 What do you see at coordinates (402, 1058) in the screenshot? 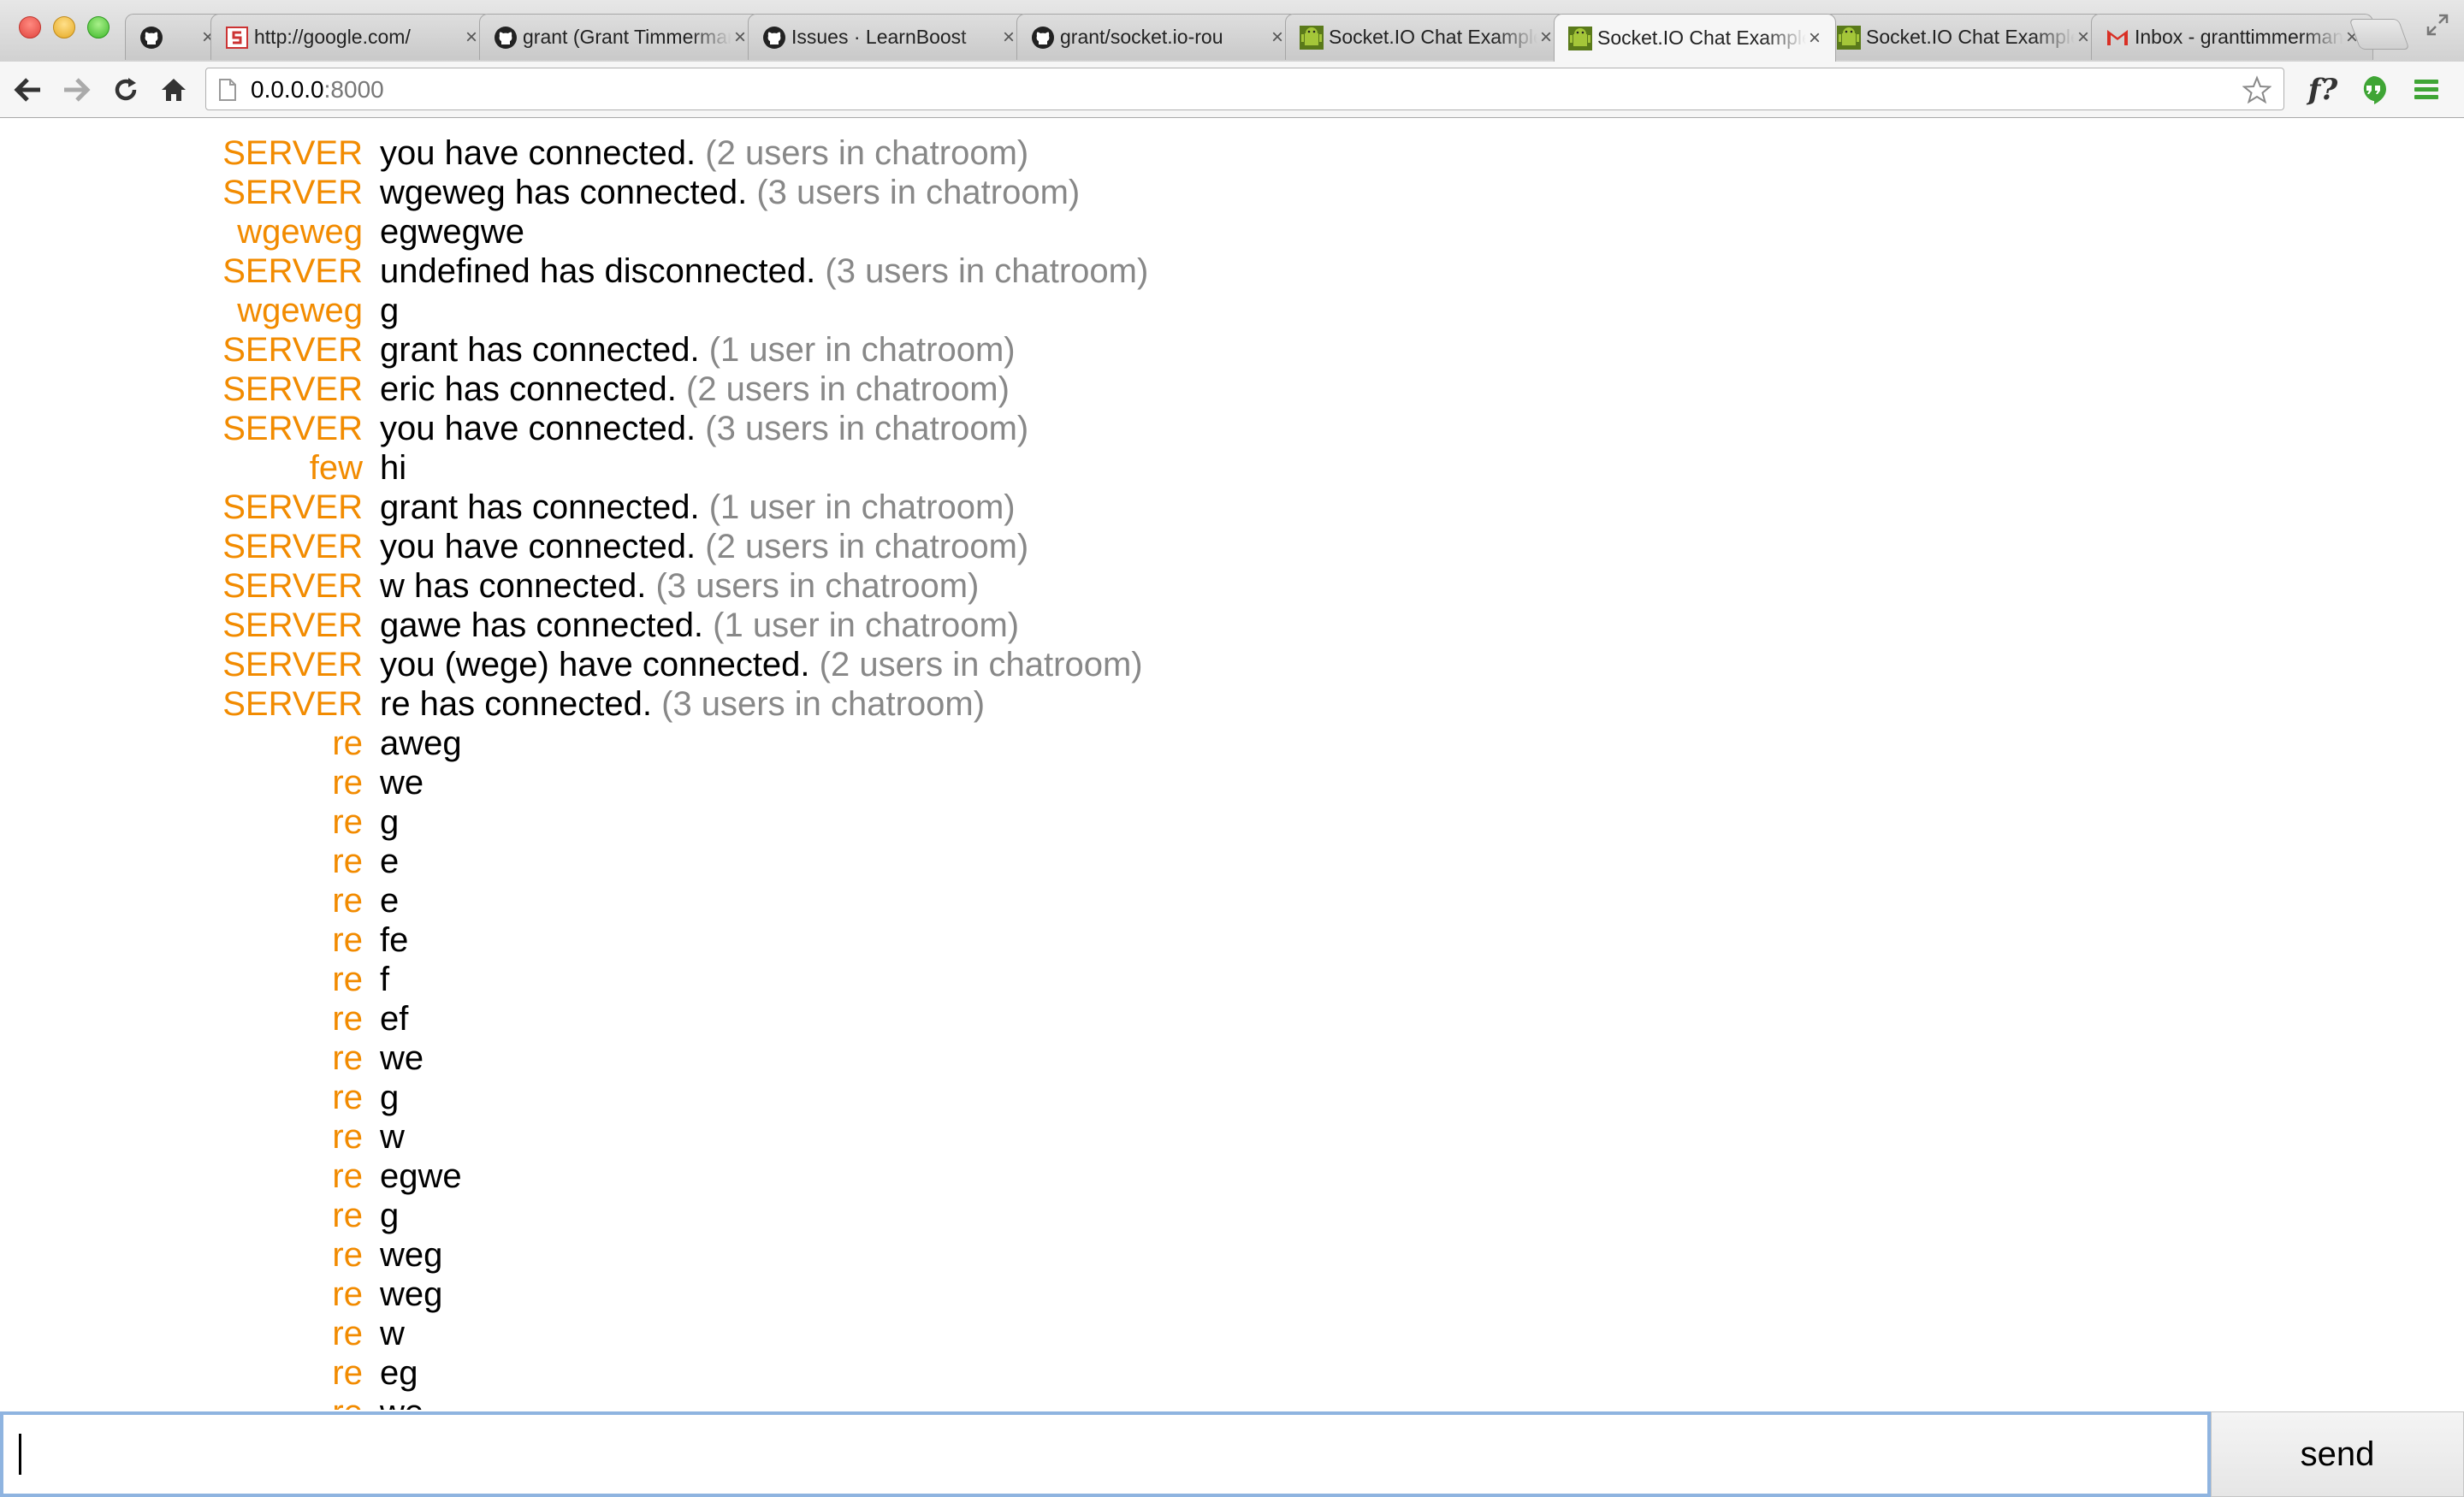
I see `message-text: we` at bounding box center [402, 1058].